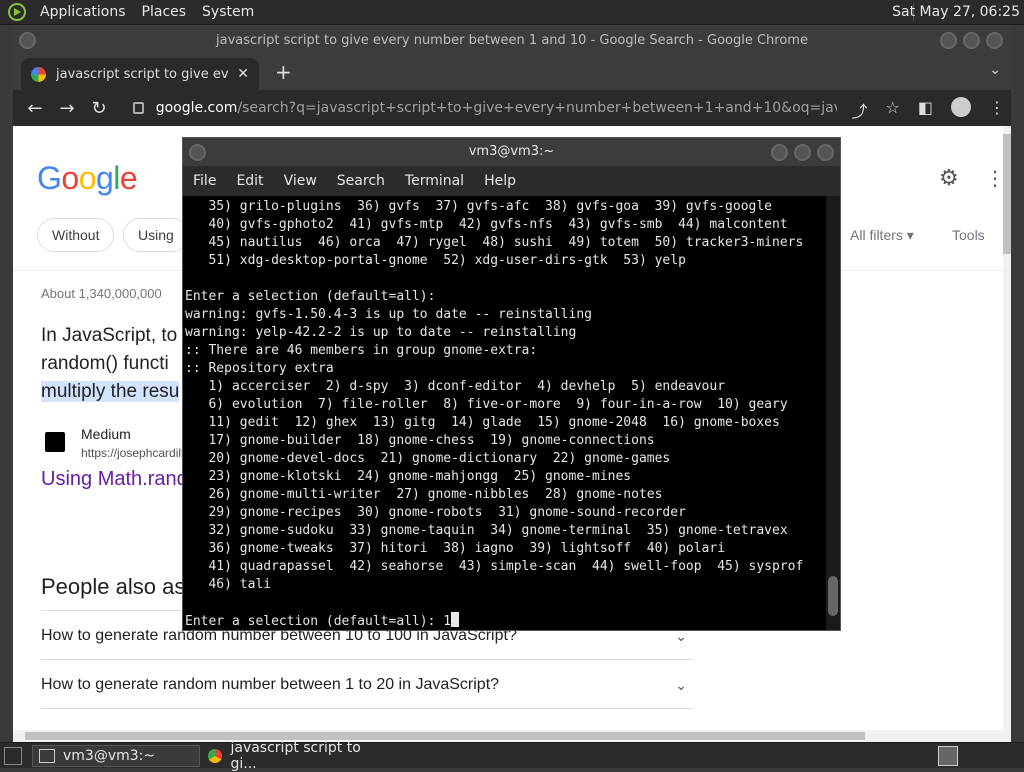  I want to click on page-horizontal-scrollbar, so click(512, 736).